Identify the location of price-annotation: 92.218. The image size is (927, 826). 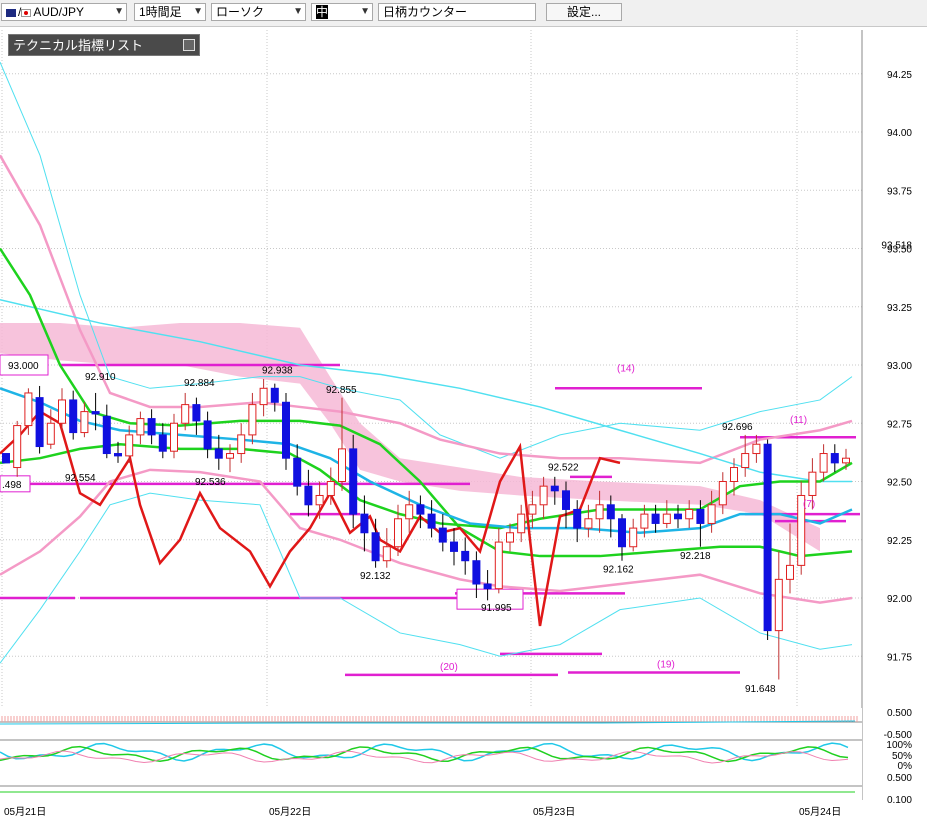
(695, 556).